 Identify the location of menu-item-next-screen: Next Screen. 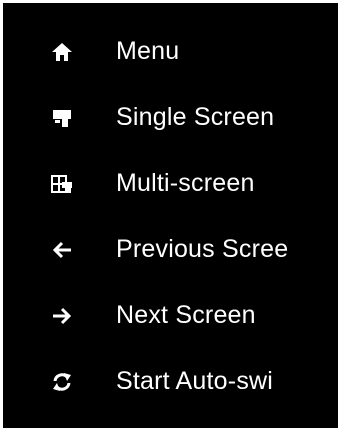
(170, 316).